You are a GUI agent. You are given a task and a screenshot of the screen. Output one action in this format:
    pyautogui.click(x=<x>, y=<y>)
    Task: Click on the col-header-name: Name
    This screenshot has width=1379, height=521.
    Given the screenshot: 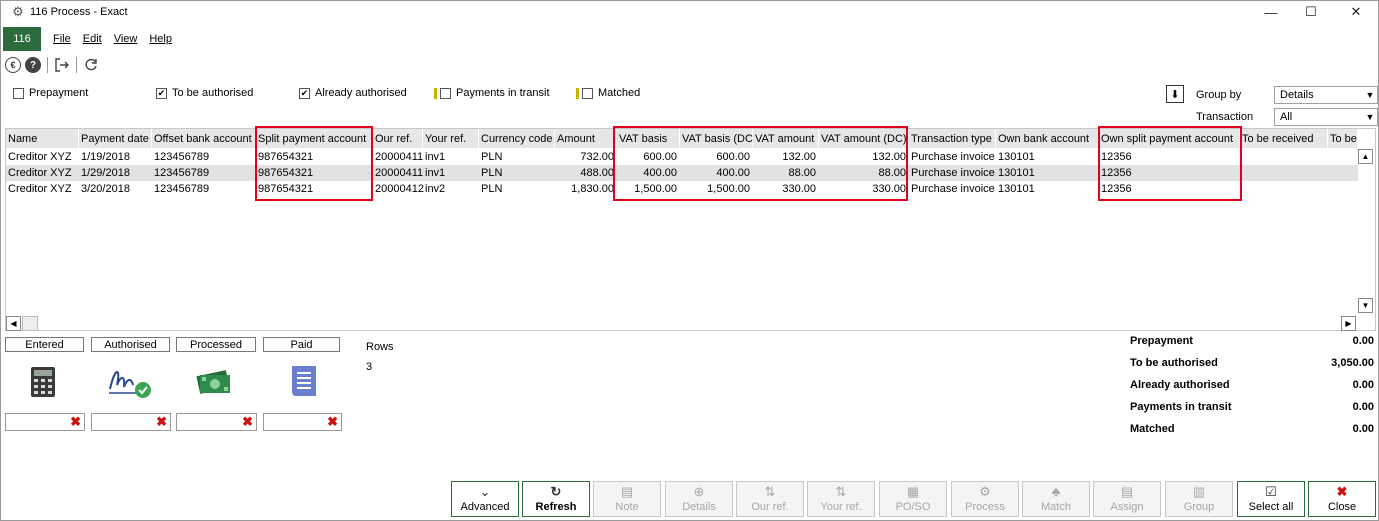 What is the action you would take?
    pyautogui.click(x=42, y=138)
    